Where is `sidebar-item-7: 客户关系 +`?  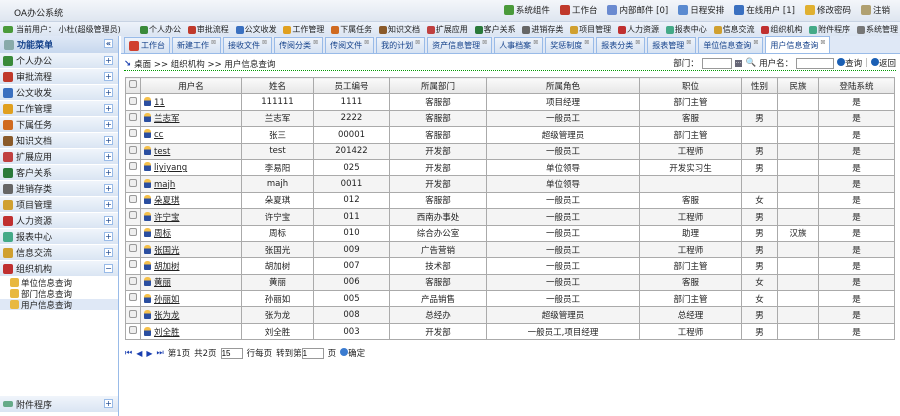
sidebar-item-7: 客户关系 + is located at coordinates (59, 173).